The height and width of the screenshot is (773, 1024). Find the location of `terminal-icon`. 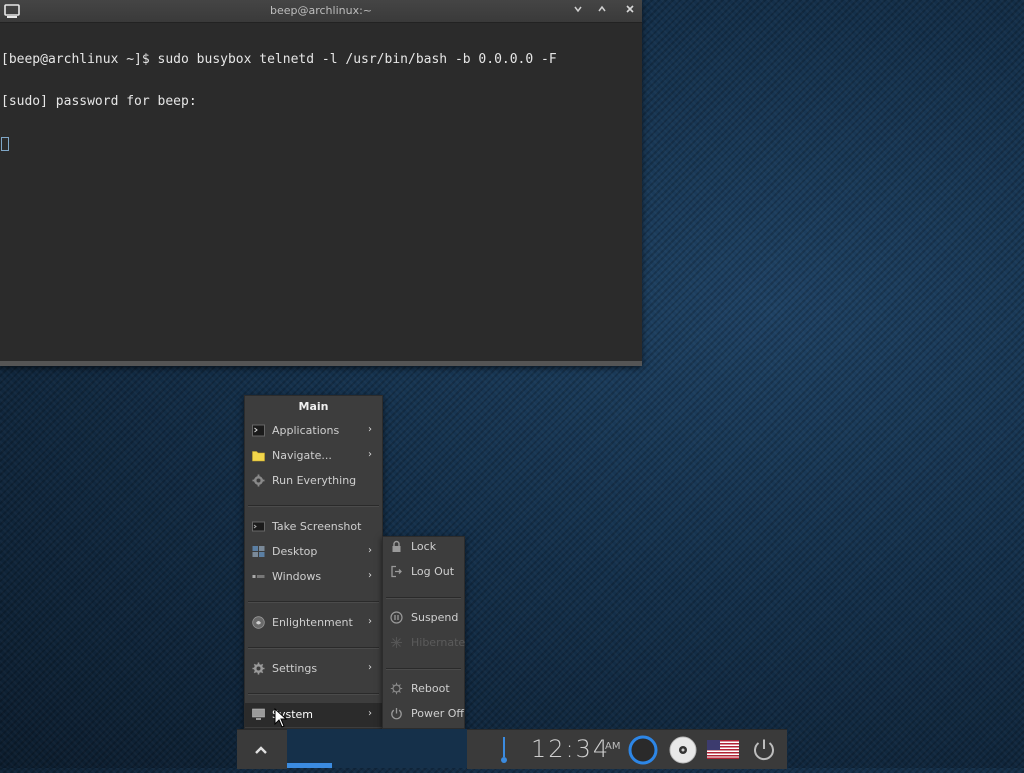

terminal-icon is located at coordinates (258, 430).